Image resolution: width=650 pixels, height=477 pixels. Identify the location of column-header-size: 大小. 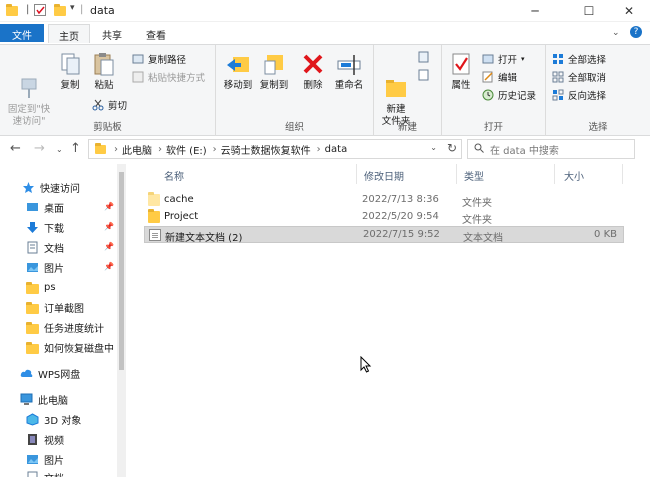
(574, 175).